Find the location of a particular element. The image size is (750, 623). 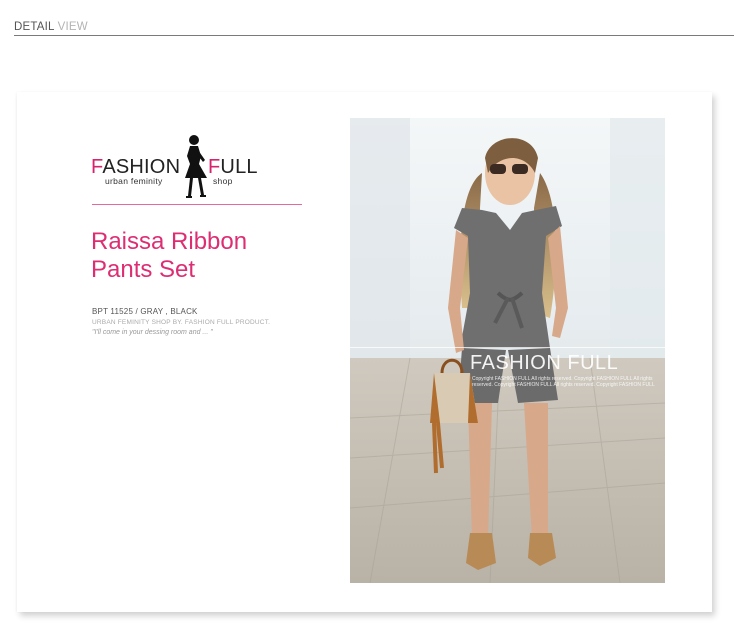

watermark-line is located at coordinates (507, 347).